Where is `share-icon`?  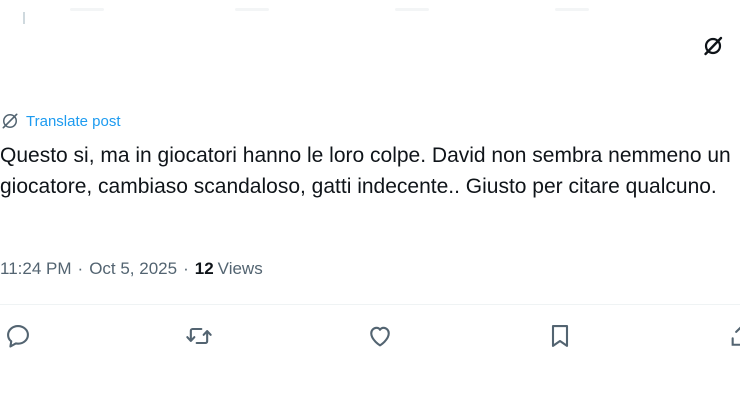 share-icon is located at coordinates (735, 336).